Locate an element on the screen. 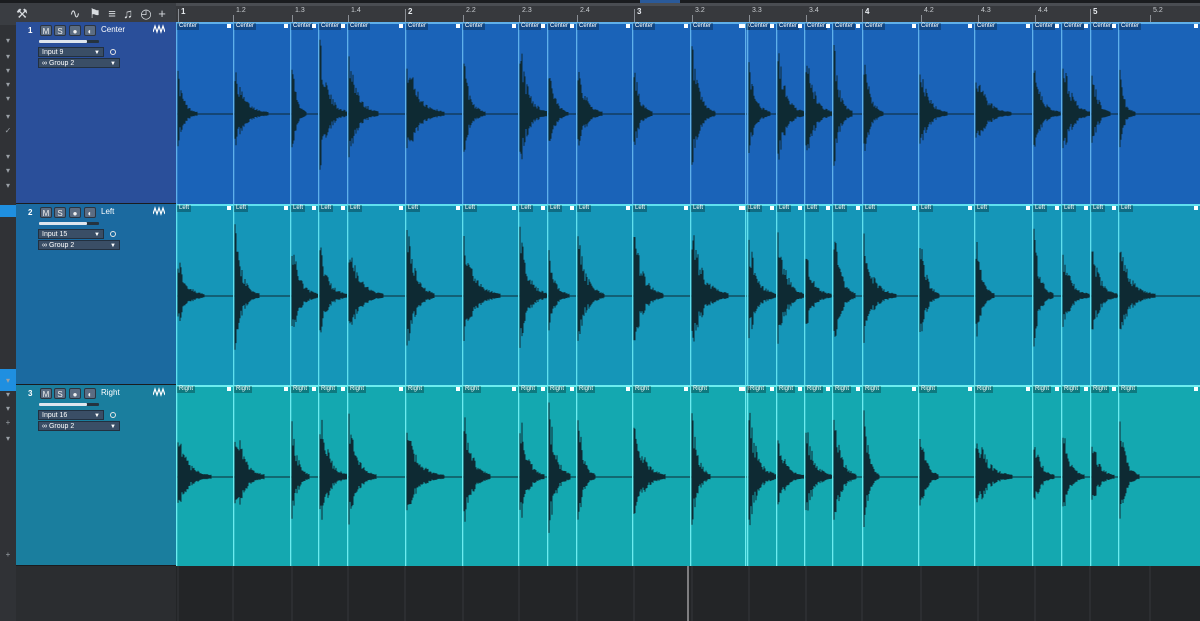 The image size is (1200, 621). add-track-button: + is located at coordinates (162, 14).